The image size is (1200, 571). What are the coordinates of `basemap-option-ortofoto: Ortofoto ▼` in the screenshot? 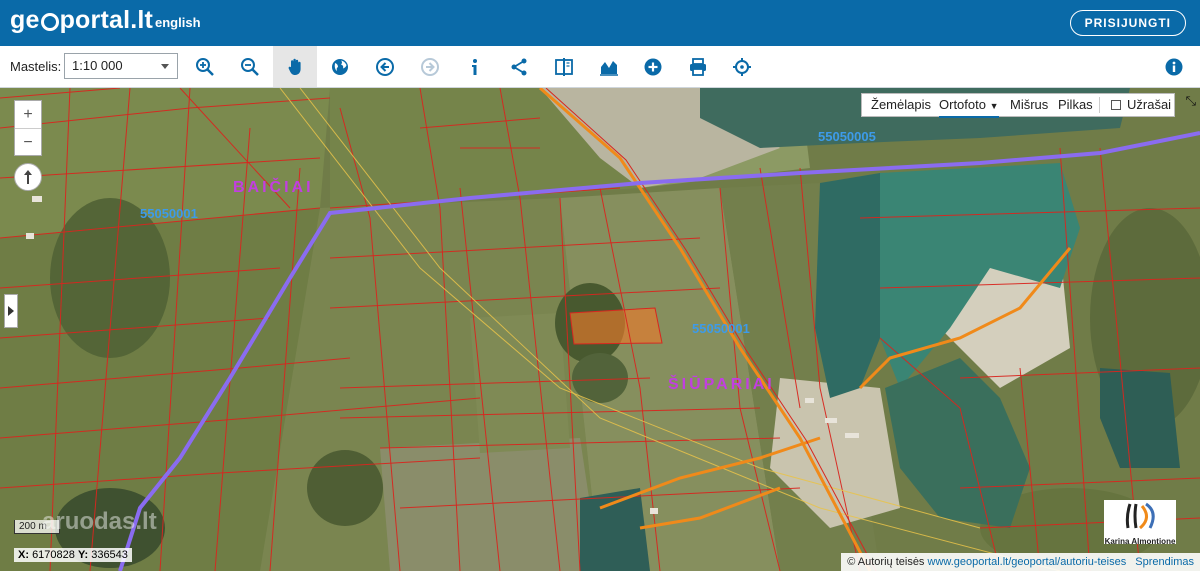 It's located at (969, 106).